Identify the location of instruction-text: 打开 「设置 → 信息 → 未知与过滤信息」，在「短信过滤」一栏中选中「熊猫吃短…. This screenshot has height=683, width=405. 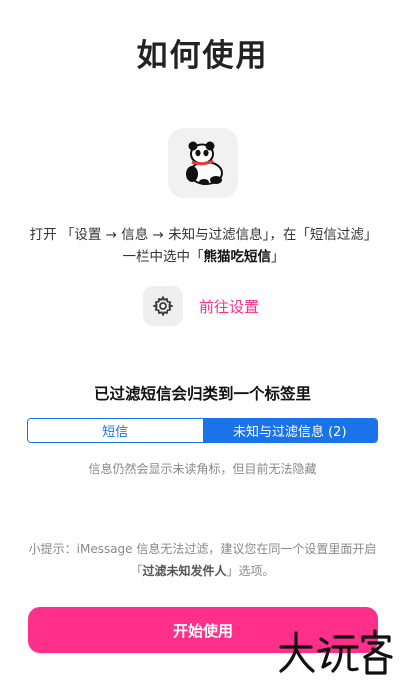
(203, 246).